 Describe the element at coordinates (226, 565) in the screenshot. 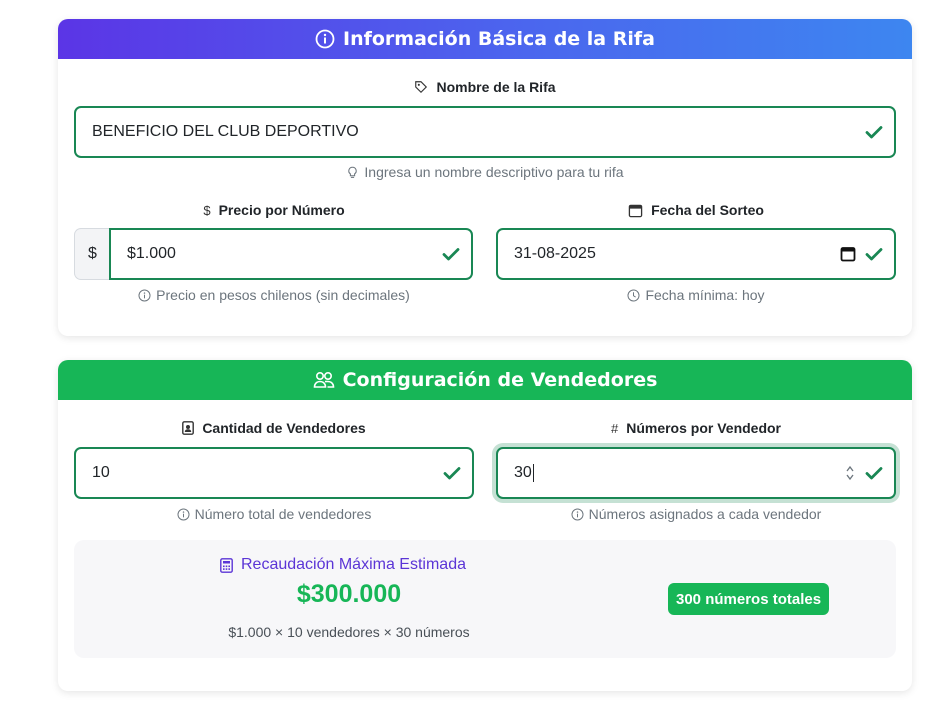

I see `calculator-icon` at that location.